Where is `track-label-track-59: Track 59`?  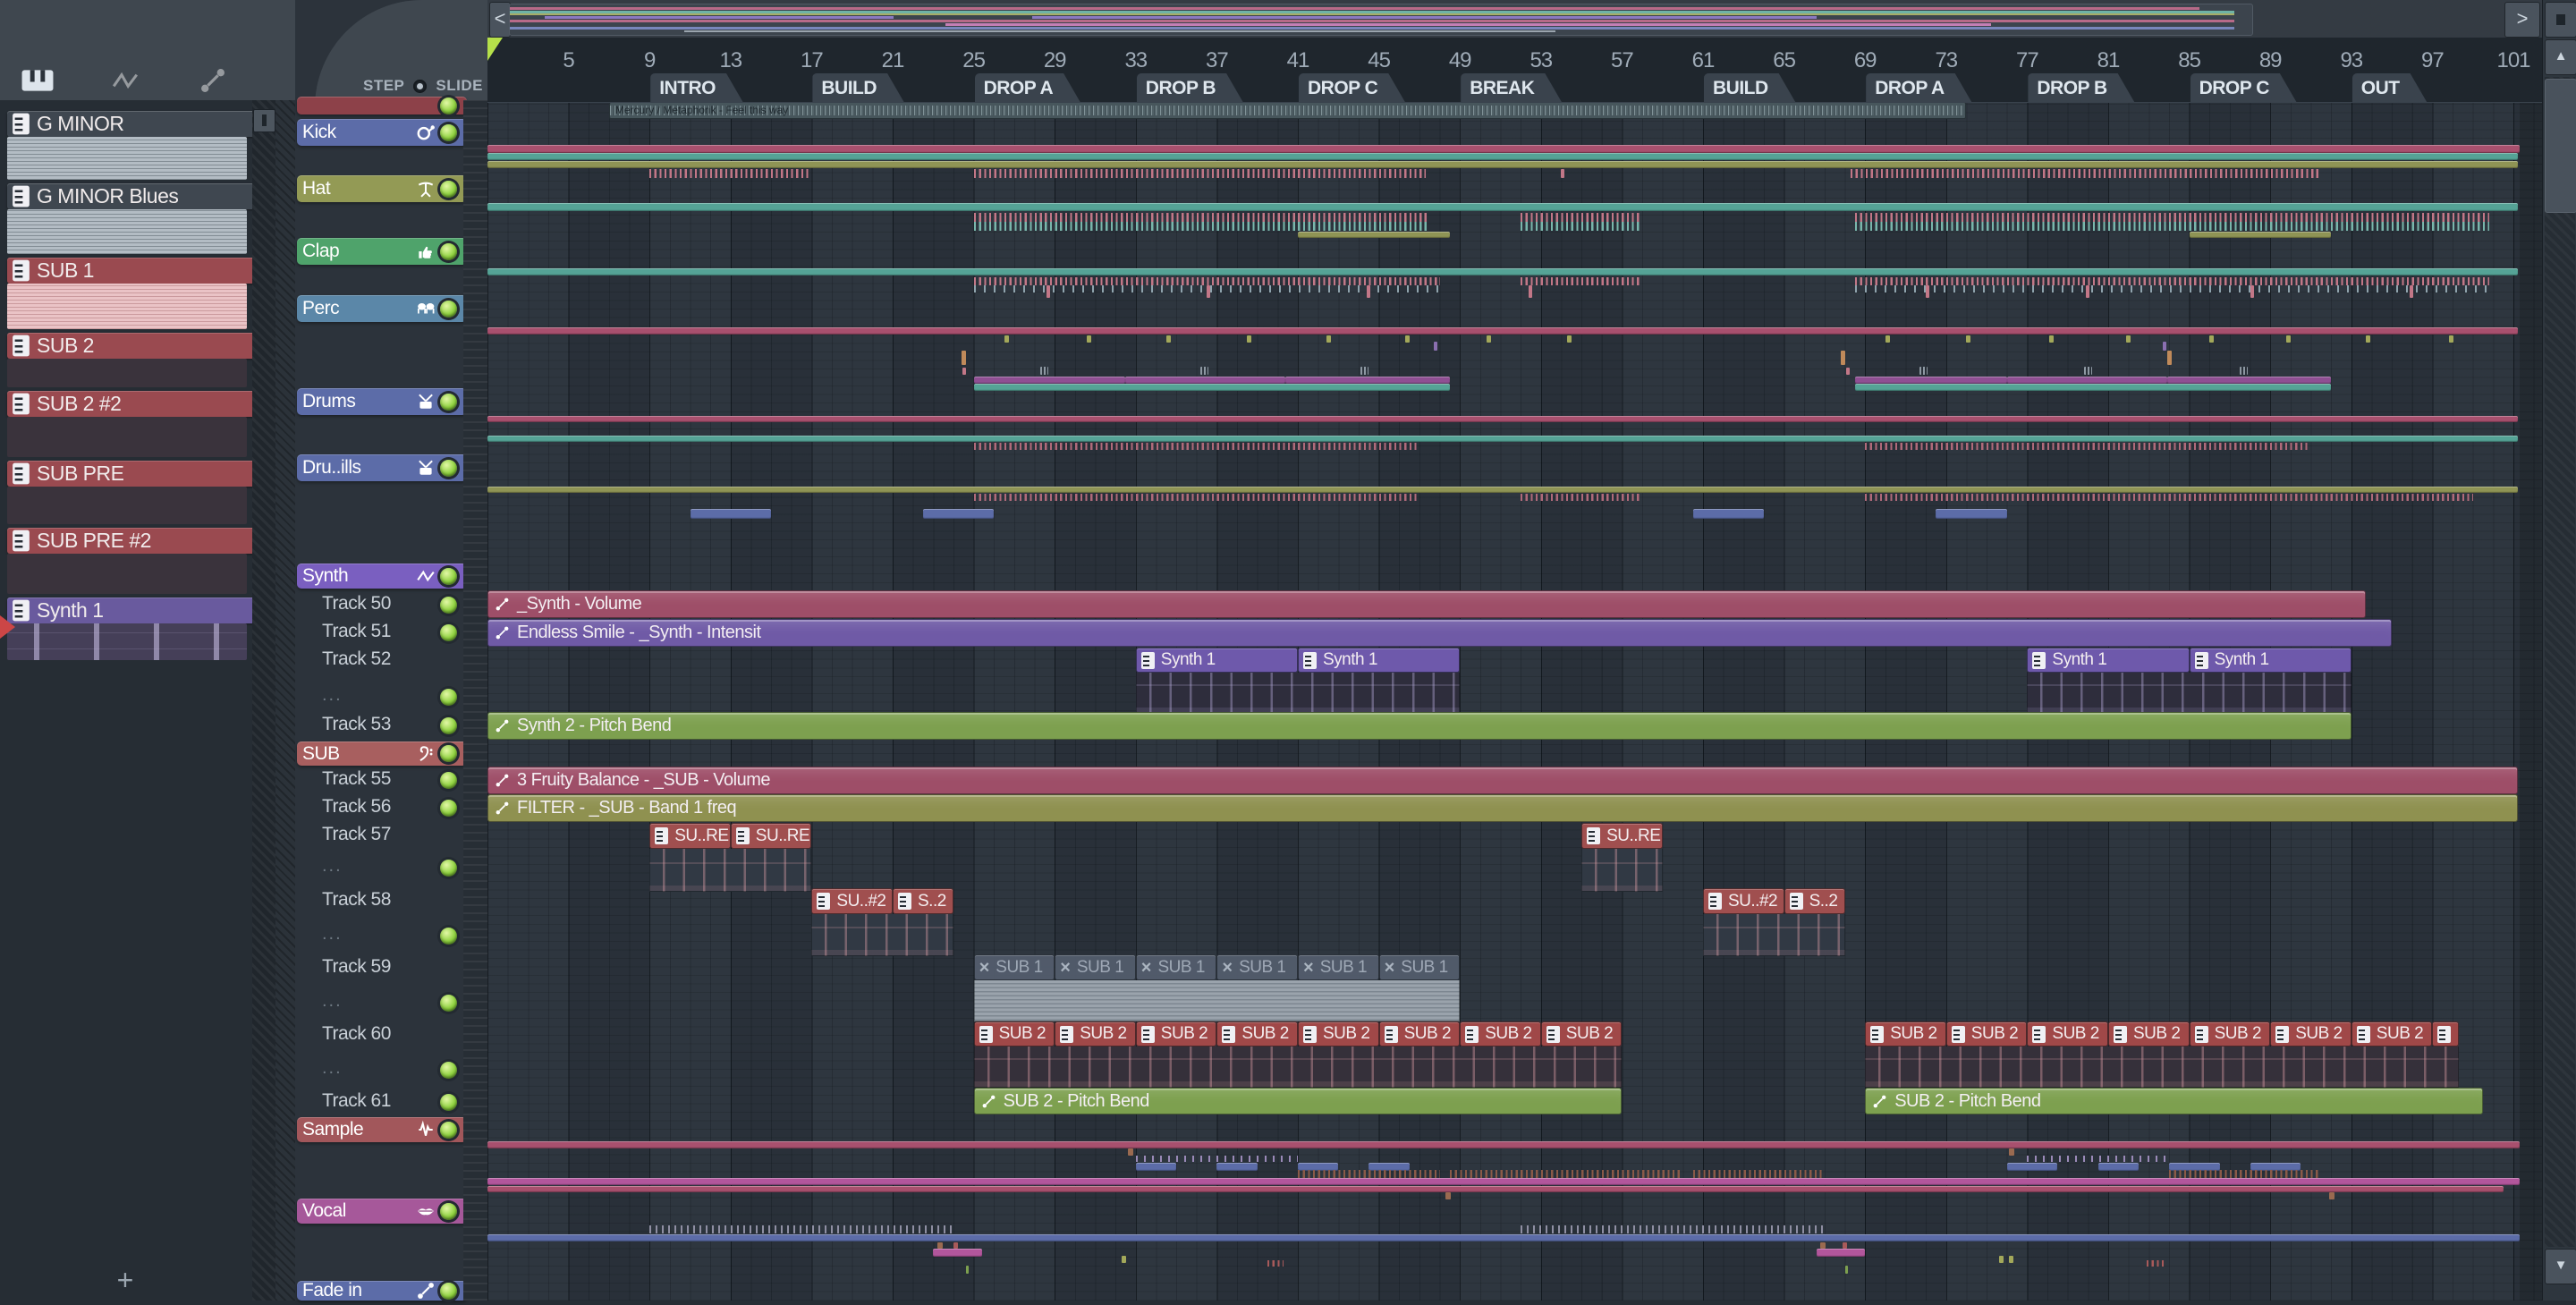
track-label-track-59: Track 59 is located at coordinates (356, 967).